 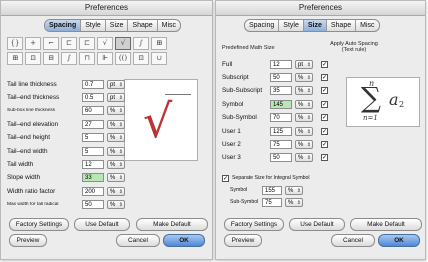 What do you see at coordinates (93, 111) in the screenshot?
I see `setting-value-field: 60` at bounding box center [93, 111].